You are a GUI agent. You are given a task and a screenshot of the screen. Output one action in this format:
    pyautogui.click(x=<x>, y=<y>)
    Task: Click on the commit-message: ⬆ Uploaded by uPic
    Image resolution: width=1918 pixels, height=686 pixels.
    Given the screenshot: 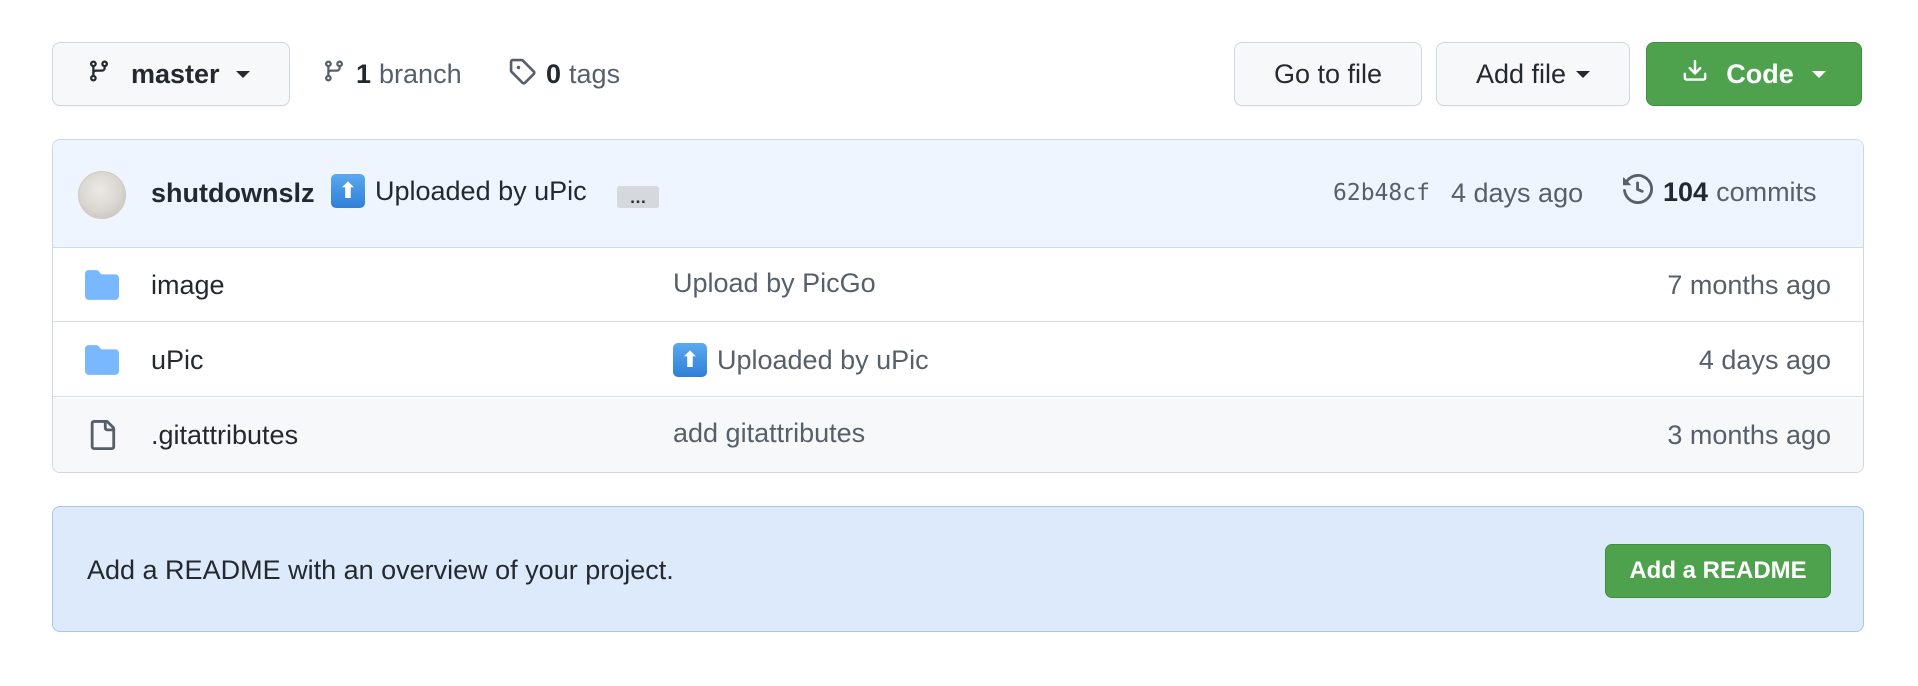 What is the action you would take?
    pyautogui.click(x=459, y=191)
    